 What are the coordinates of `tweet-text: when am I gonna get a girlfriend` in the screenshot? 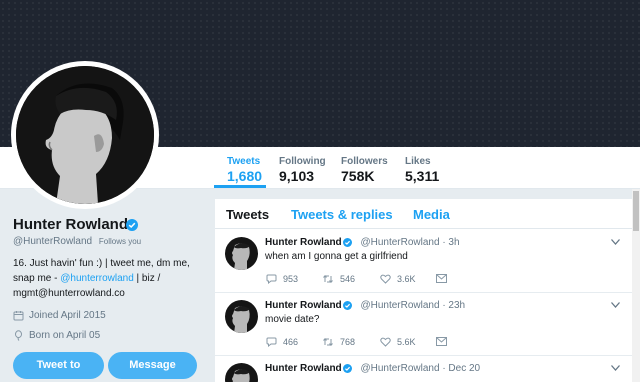 It's located at (336, 256).